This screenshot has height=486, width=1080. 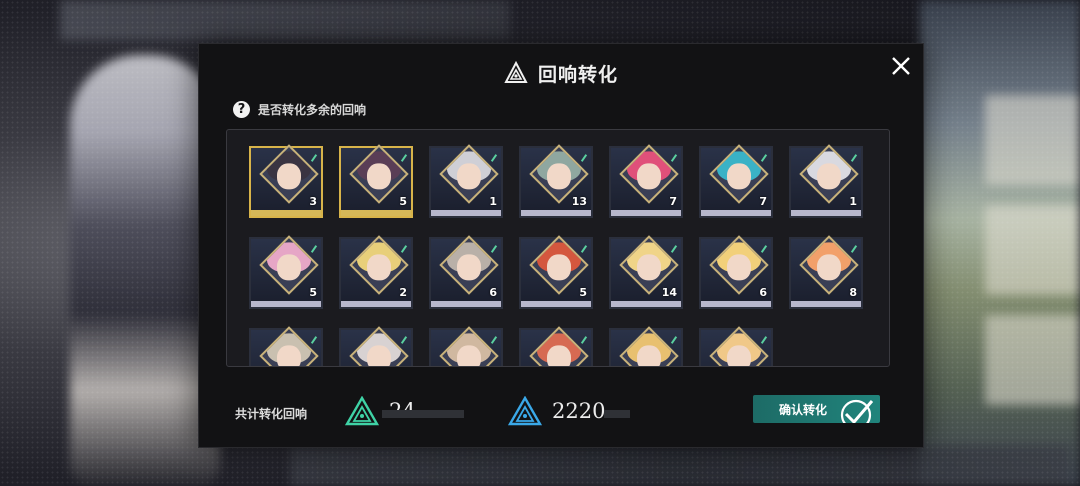 I want to click on close-button, so click(x=901, y=66).